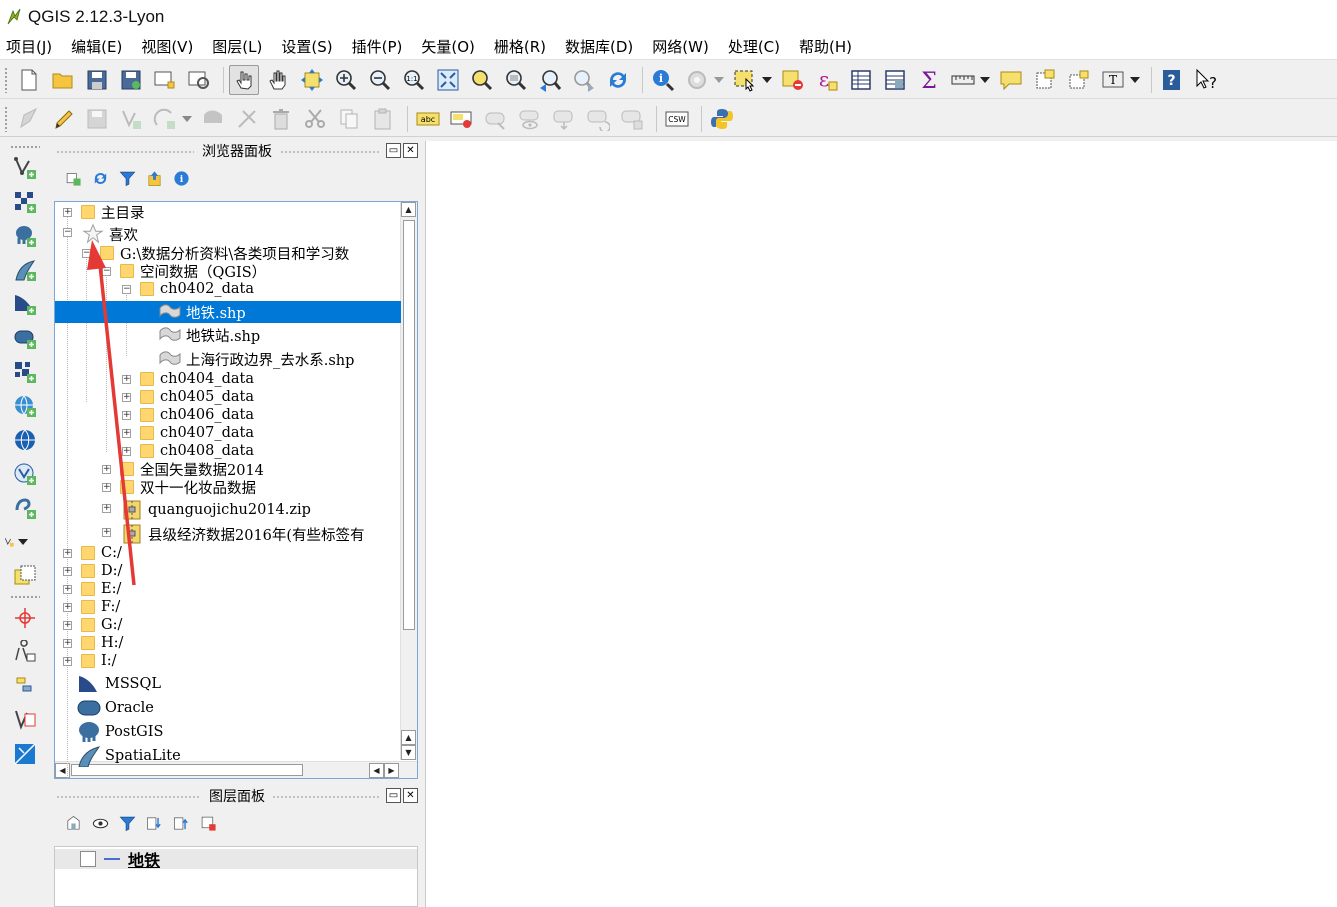  Describe the element at coordinates (1206, 80) in the screenshot. I see `whats-this-button: ?` at that location.